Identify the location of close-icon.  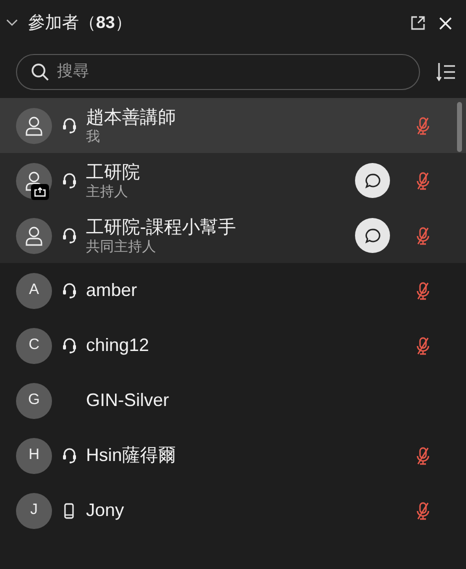
(445, 23).